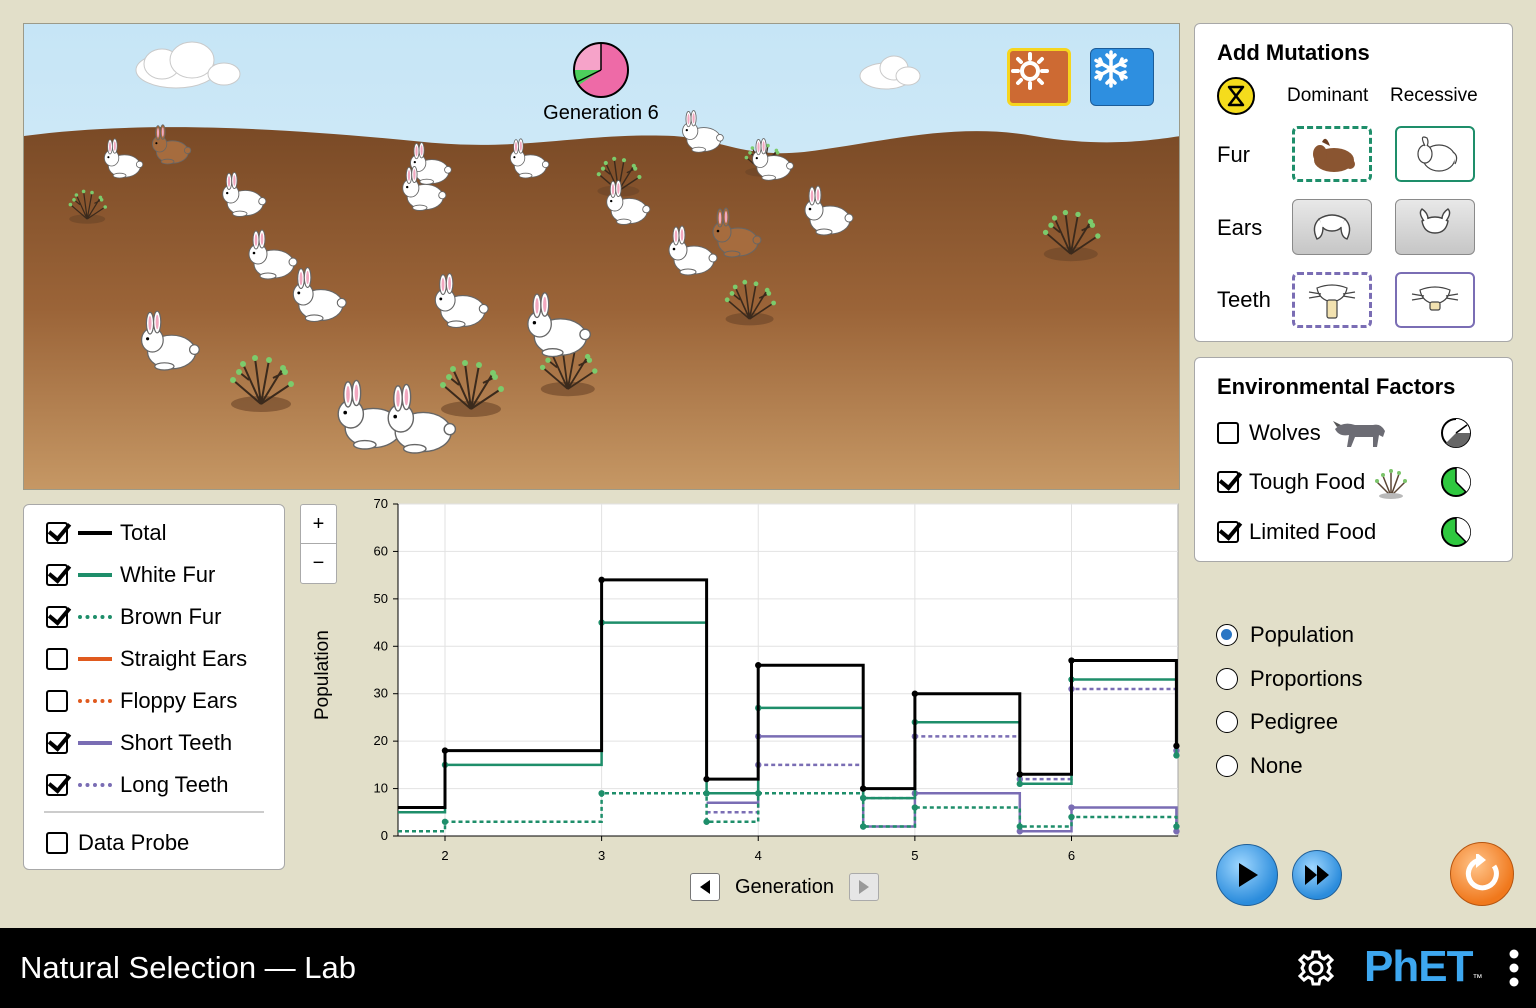 The width and height of the screenshot is (1536, 1008). I want to click on fast-forward-button, so click(1317, 875).